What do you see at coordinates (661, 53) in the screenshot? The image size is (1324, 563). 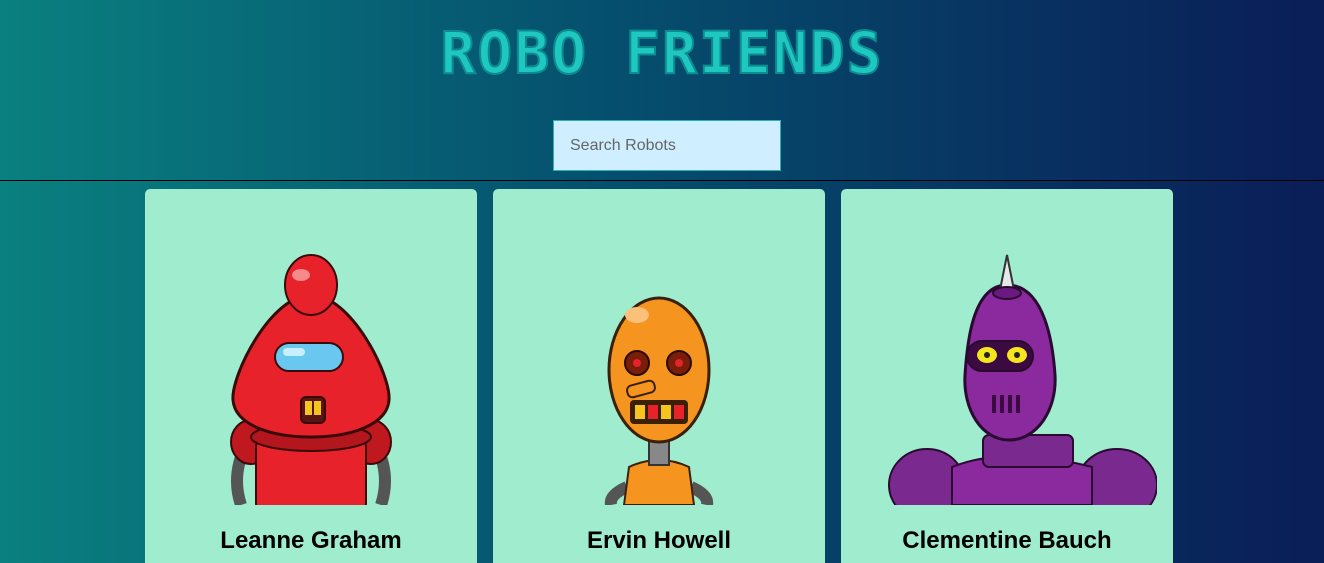 I see `app-title: ROBO FRIENDS` at bounding box center [661, 53].